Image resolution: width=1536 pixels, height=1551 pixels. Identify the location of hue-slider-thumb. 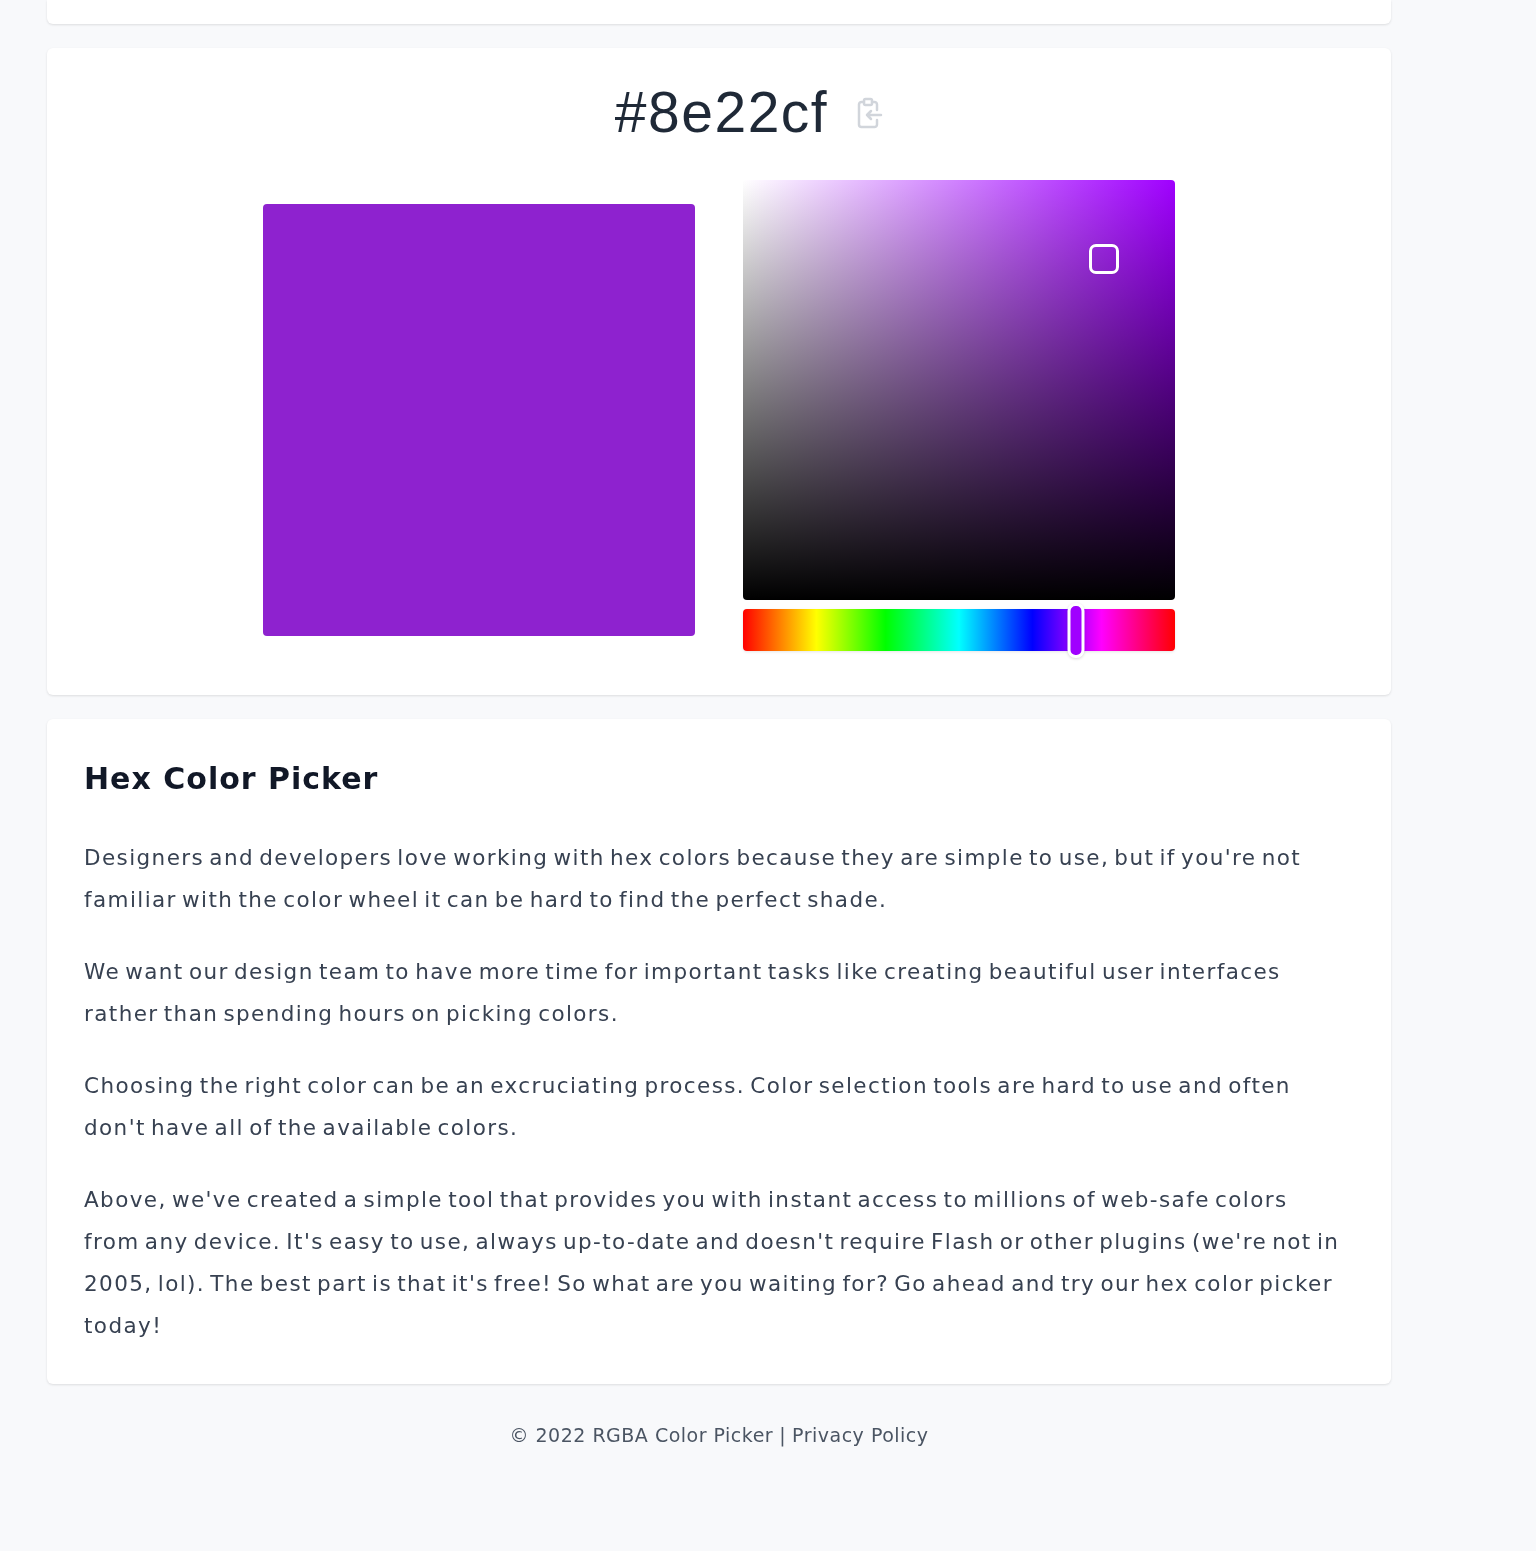
(1076, 630).